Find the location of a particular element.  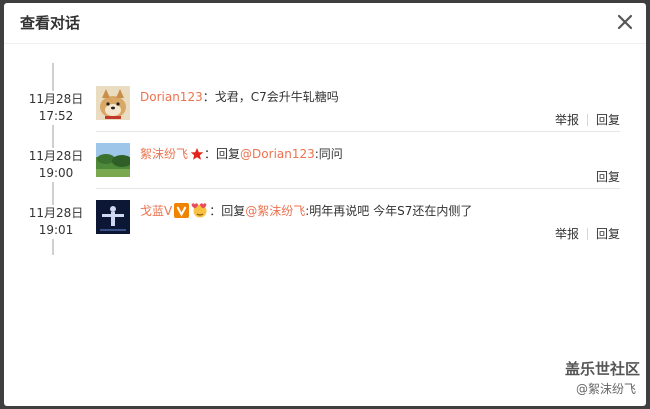

comment-text: 絮沫纷飞 ：回复@Dorian123:同问 is located at coordinates (241, 155).